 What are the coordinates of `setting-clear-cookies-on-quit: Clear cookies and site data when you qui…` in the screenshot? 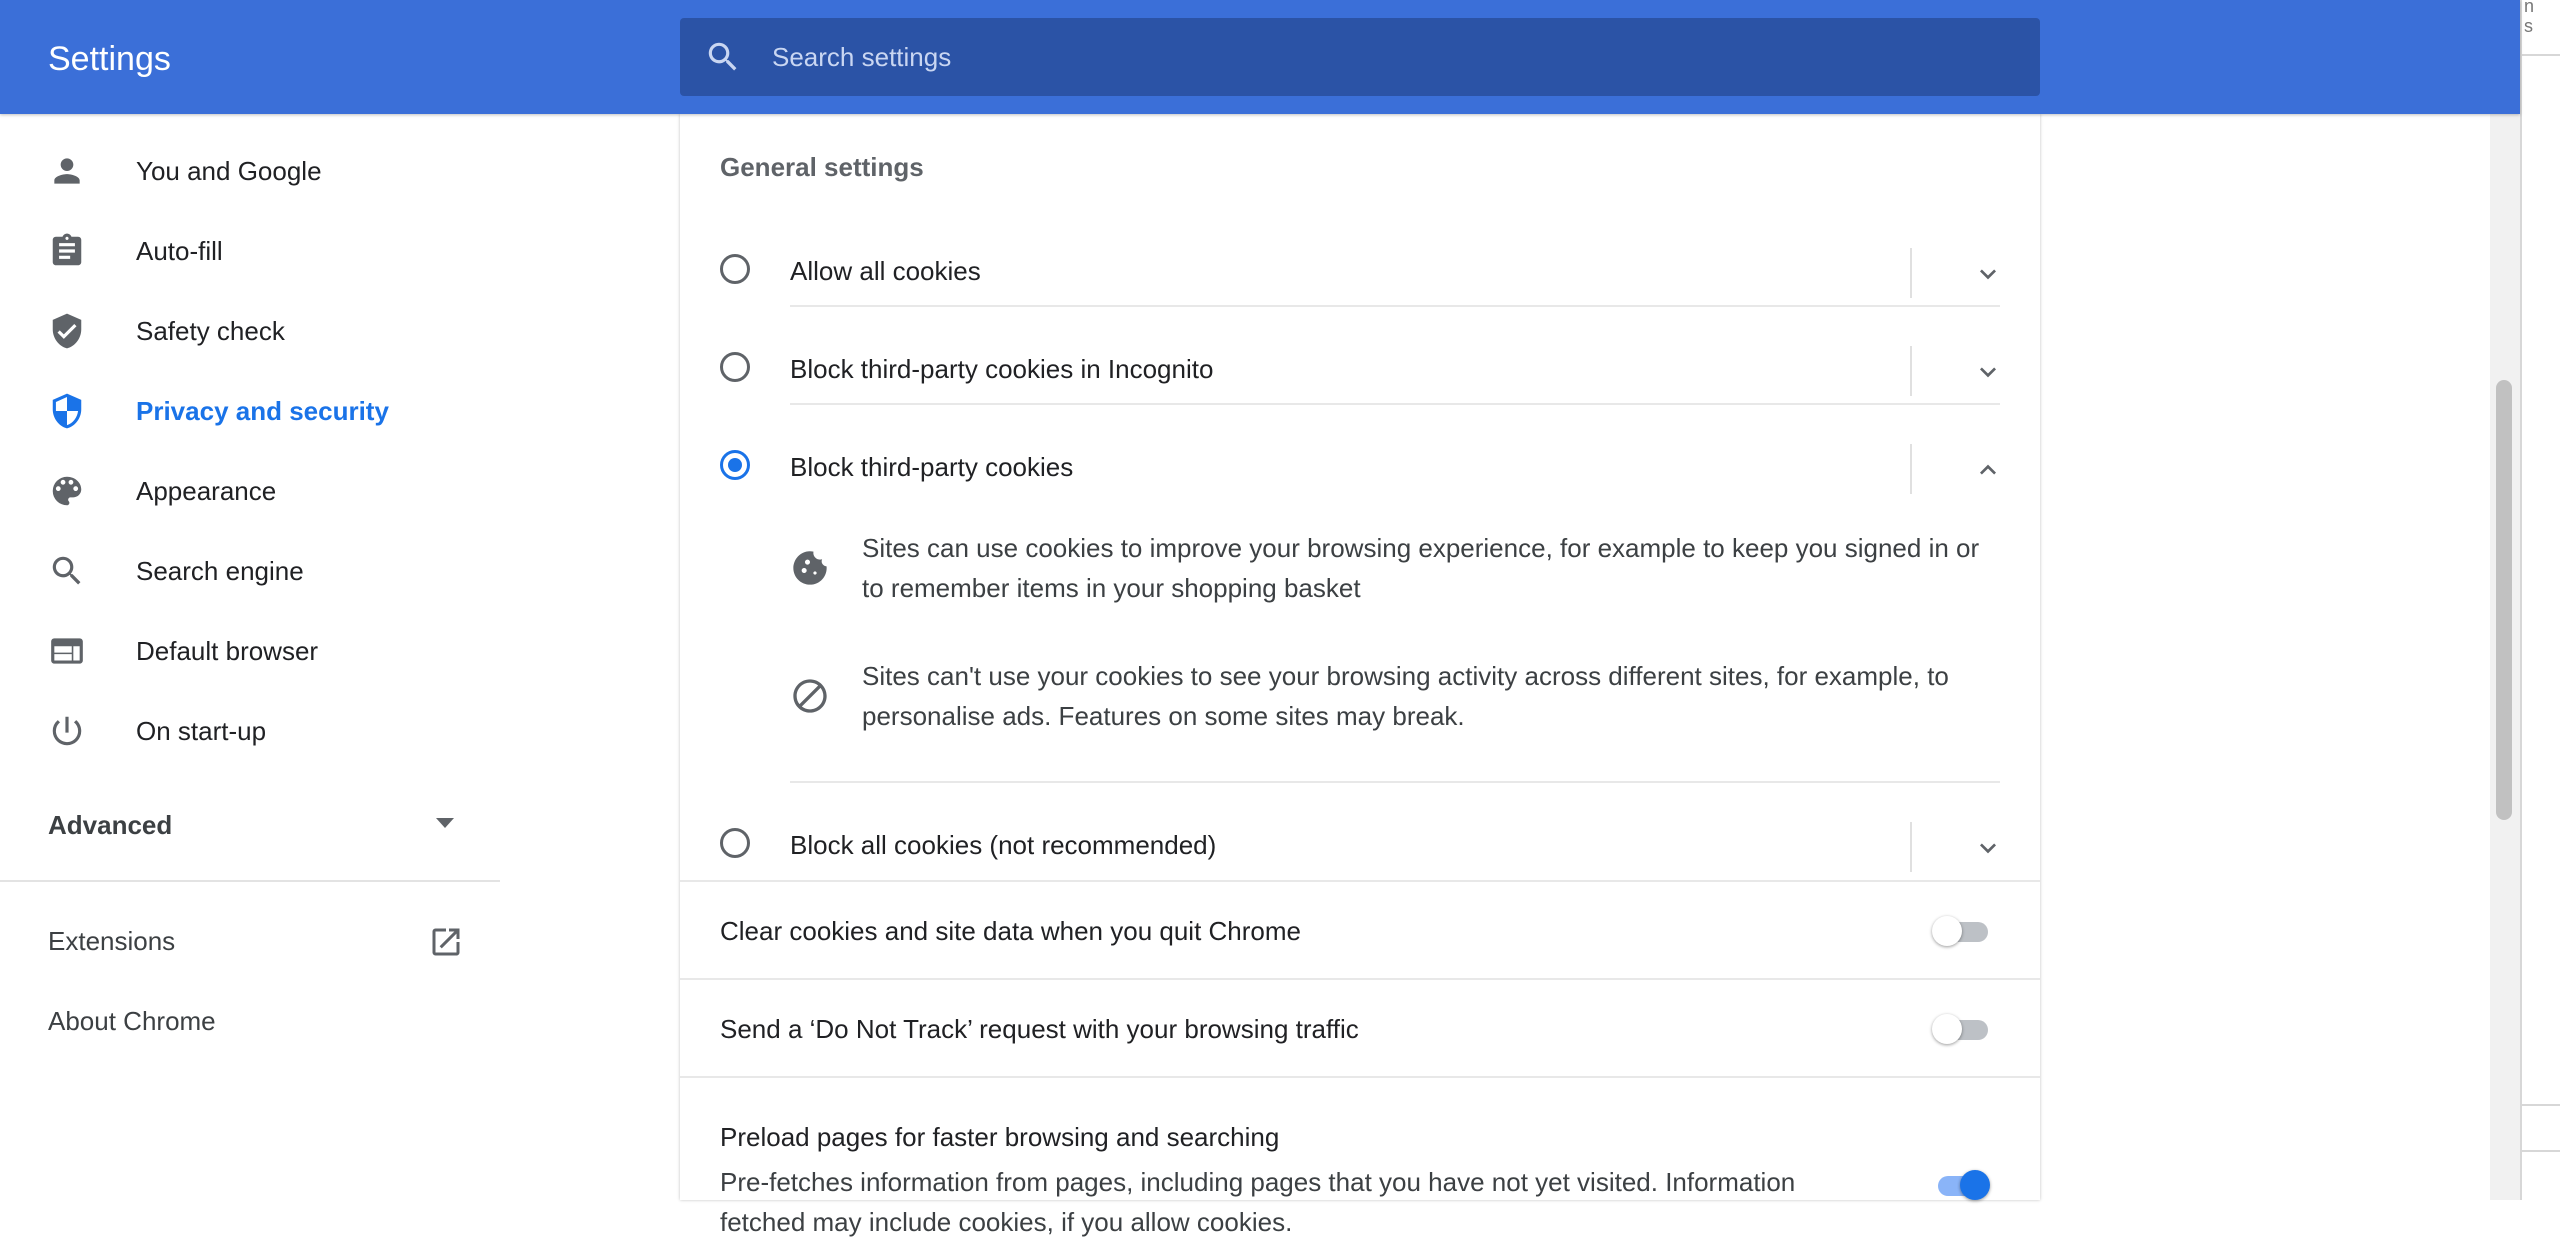 It's located at (1360, 931).